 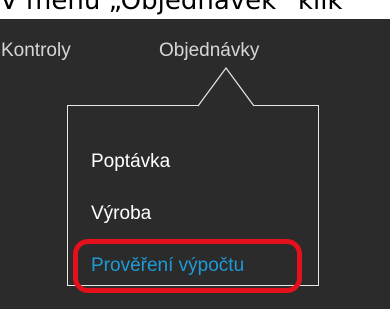 What do you see at coordinates (121, 214) in the screenshot?
I see `menu-item-vyroba: Výroba` at bounding box center [121, 214].